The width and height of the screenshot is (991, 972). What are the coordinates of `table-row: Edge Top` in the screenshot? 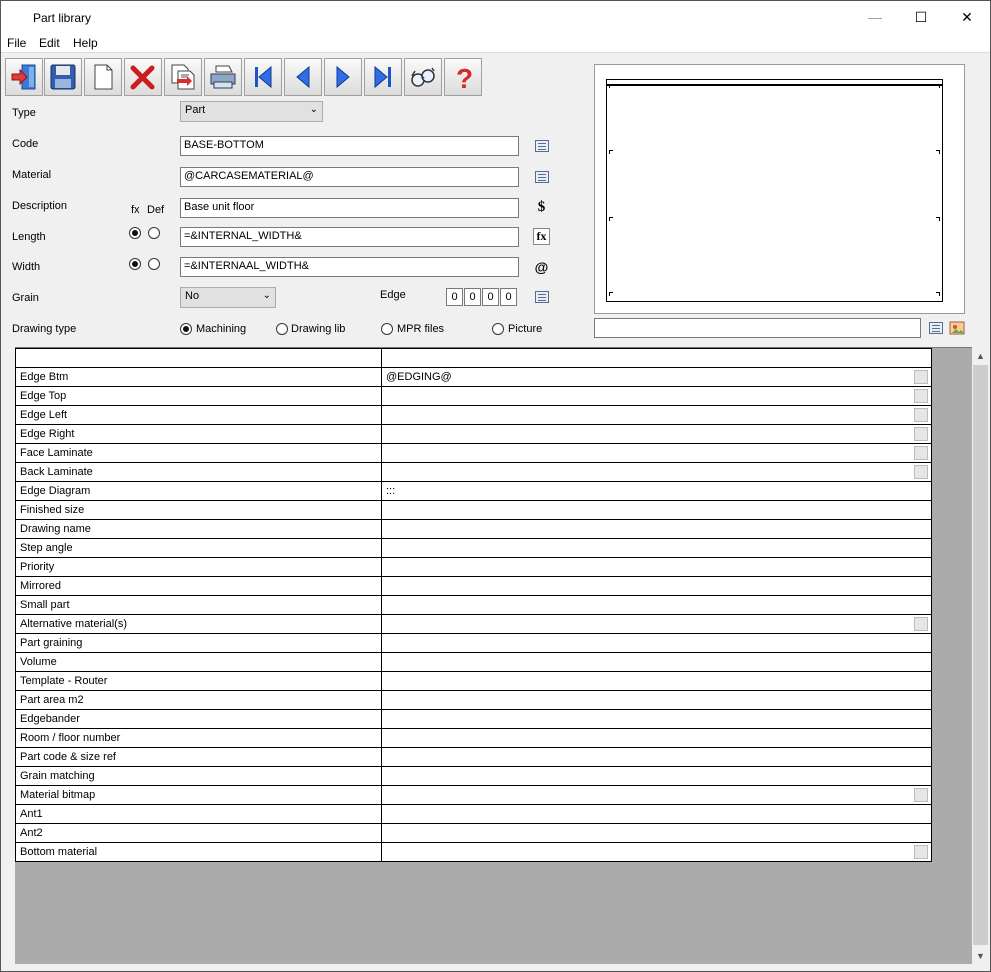 It's located at (473, 396).